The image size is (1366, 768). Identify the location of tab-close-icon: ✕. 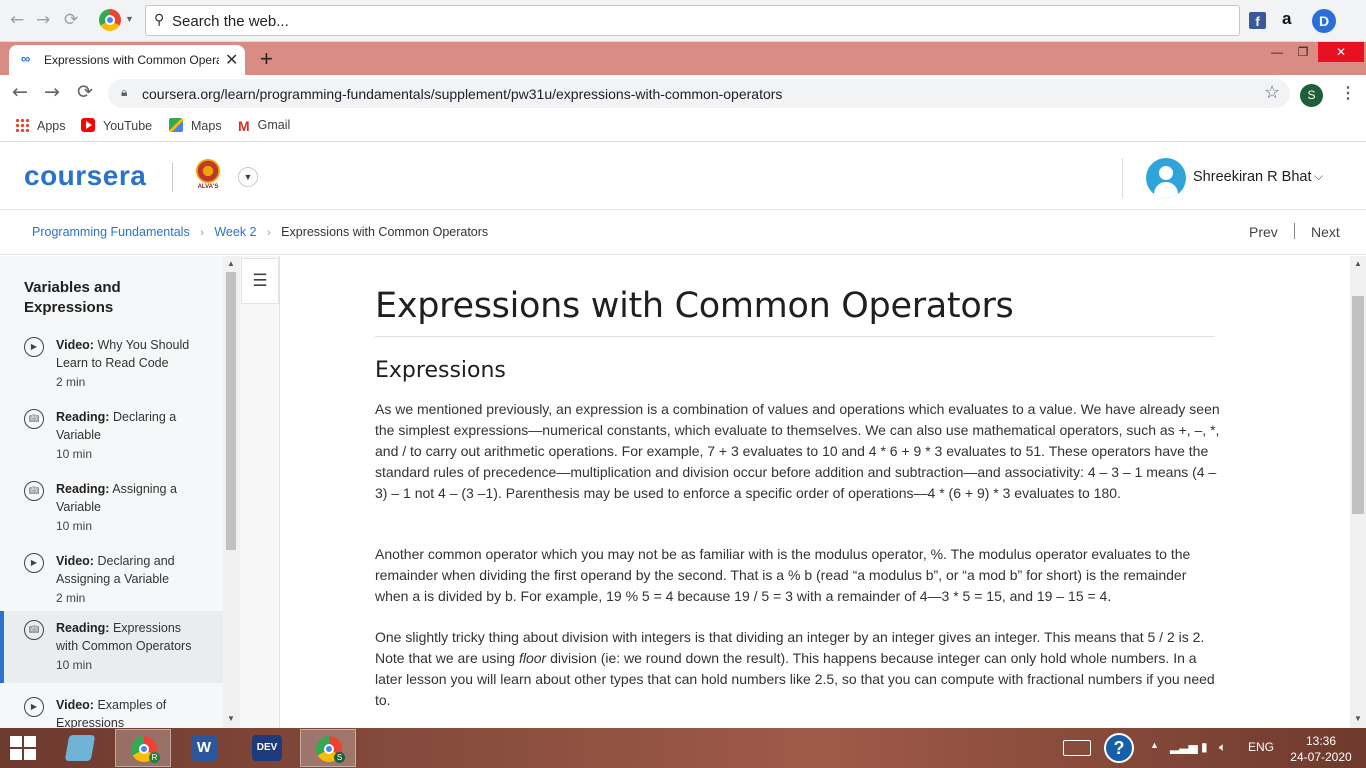
(231, 60).